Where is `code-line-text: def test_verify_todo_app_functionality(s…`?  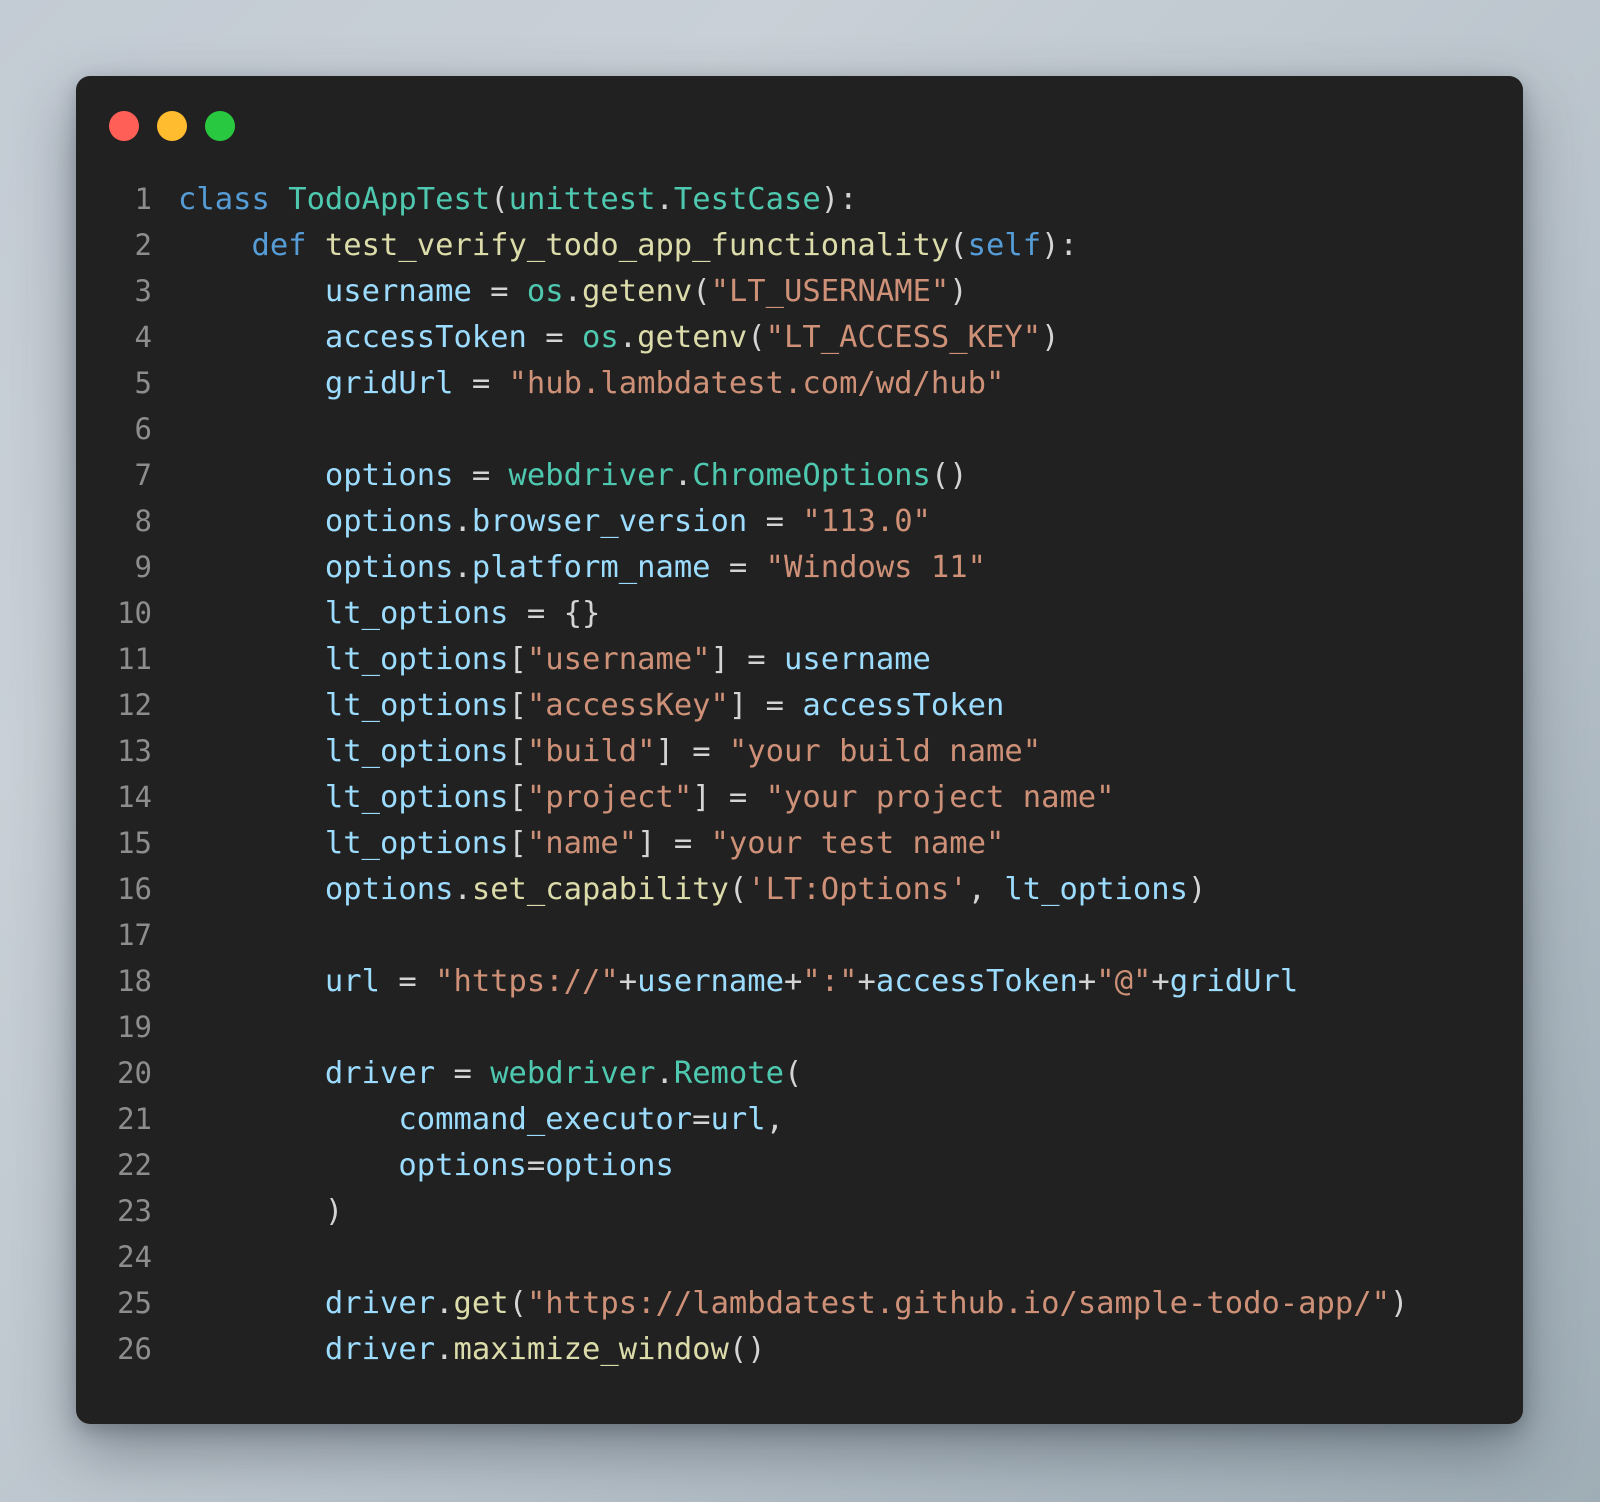
code-line-text: def test_verify_todo_app_functionality(s… is located at coordinates (615, 246).